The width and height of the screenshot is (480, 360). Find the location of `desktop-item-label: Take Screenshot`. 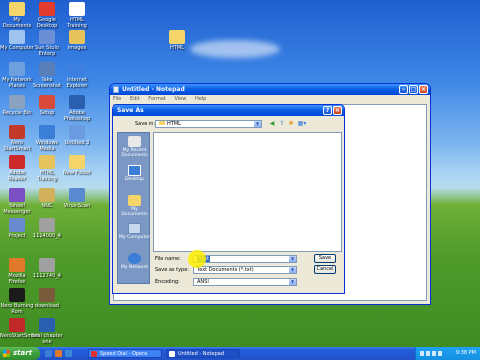

desktop-item-label: Take Screenshot is located at coordinates (47, 83).